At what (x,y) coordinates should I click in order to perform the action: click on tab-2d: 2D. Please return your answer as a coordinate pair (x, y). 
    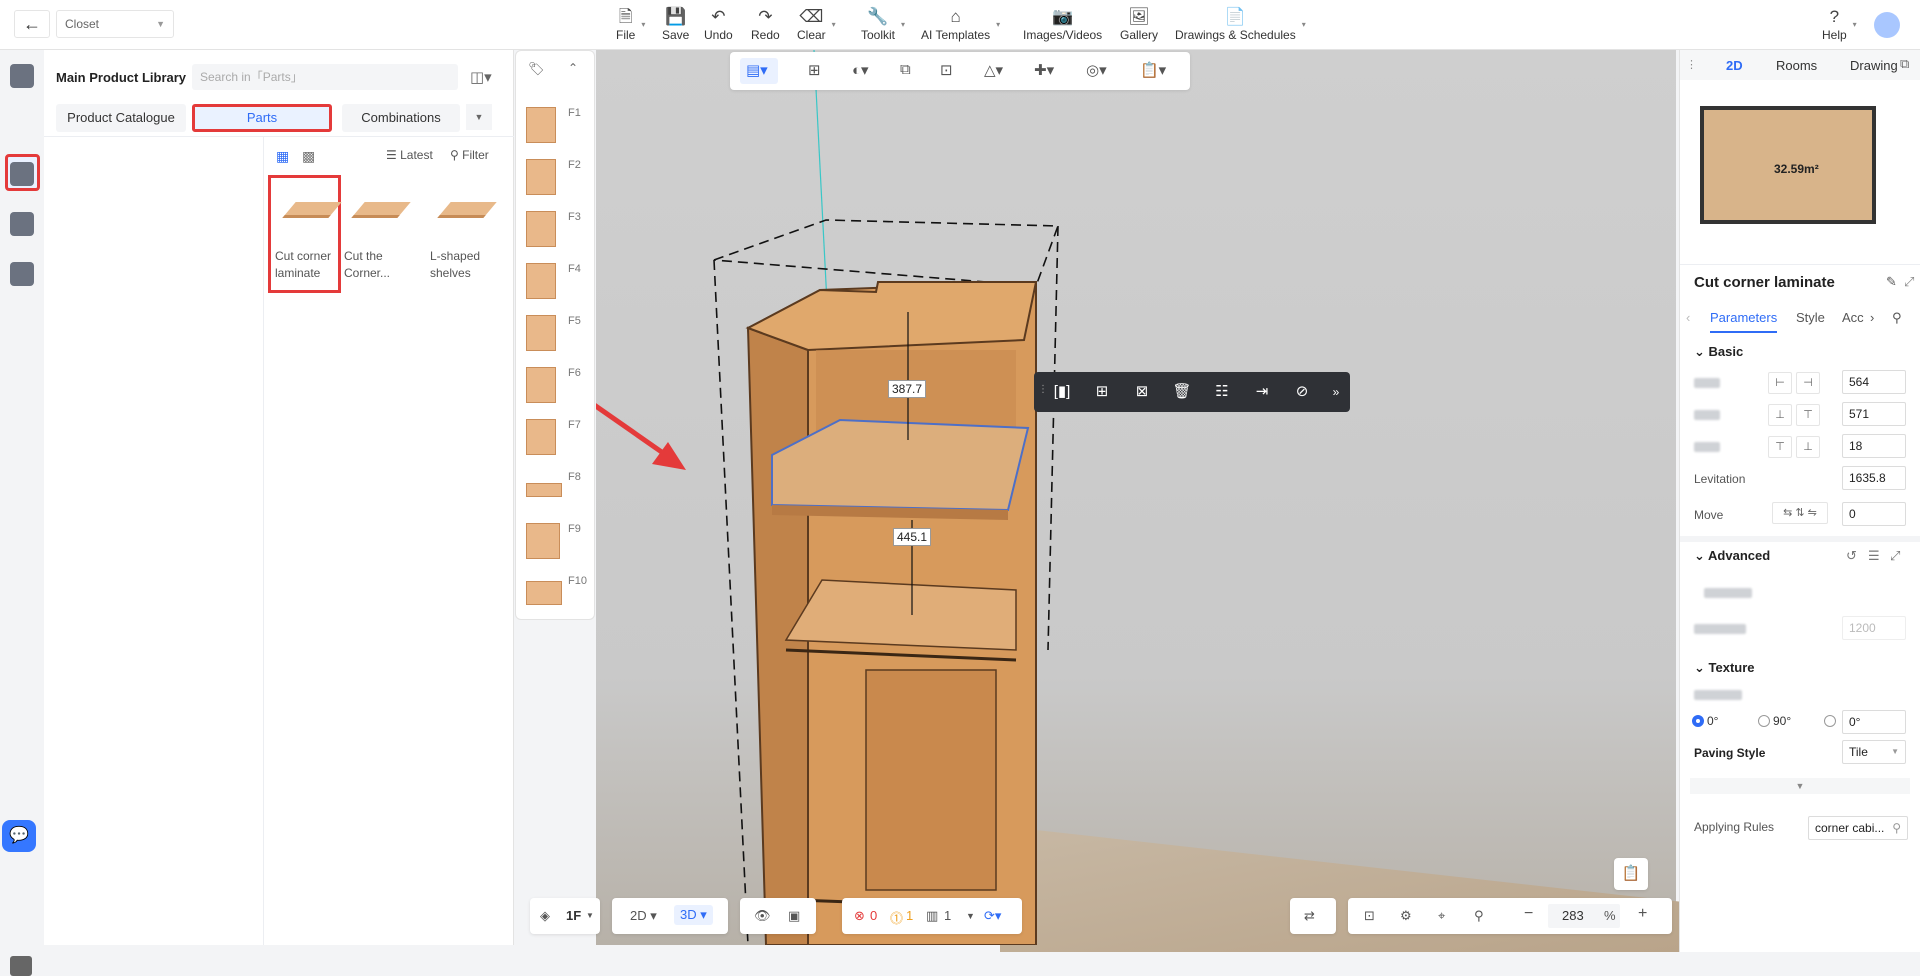
    Looking at the image, I should click on (1734, 65).